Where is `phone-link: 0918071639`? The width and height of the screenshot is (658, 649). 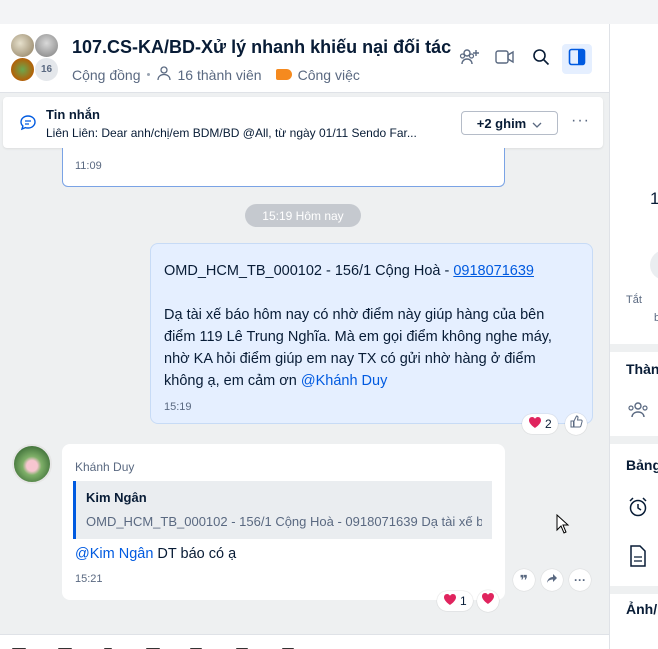
phone-link: 0918071639 is located at coordinates (493, 271).